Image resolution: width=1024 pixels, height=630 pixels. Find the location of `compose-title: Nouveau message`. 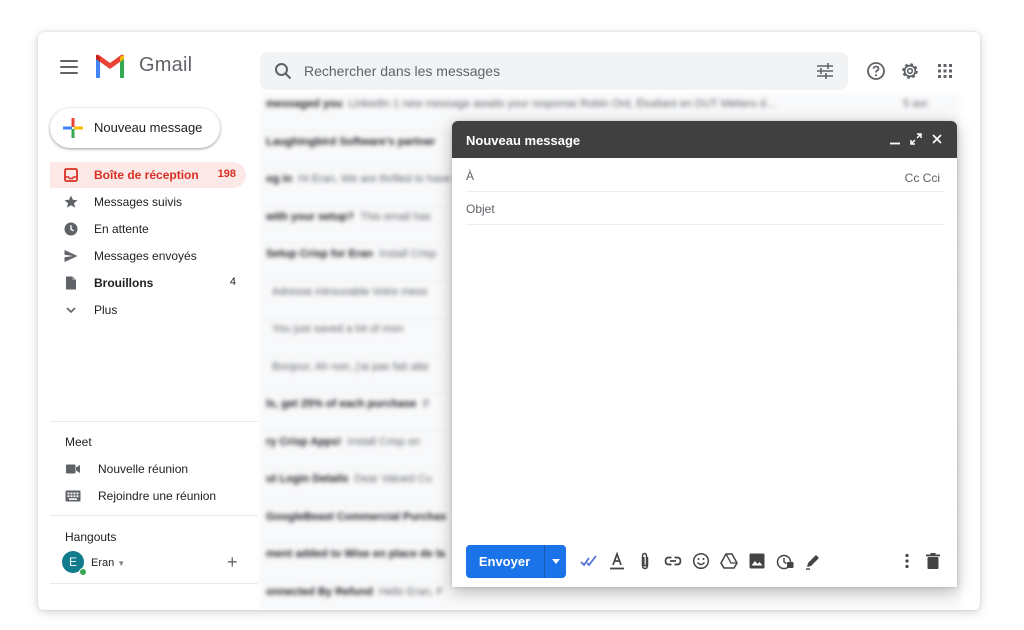

compose-title: Nouveau message is located at coordinates (523, 140).